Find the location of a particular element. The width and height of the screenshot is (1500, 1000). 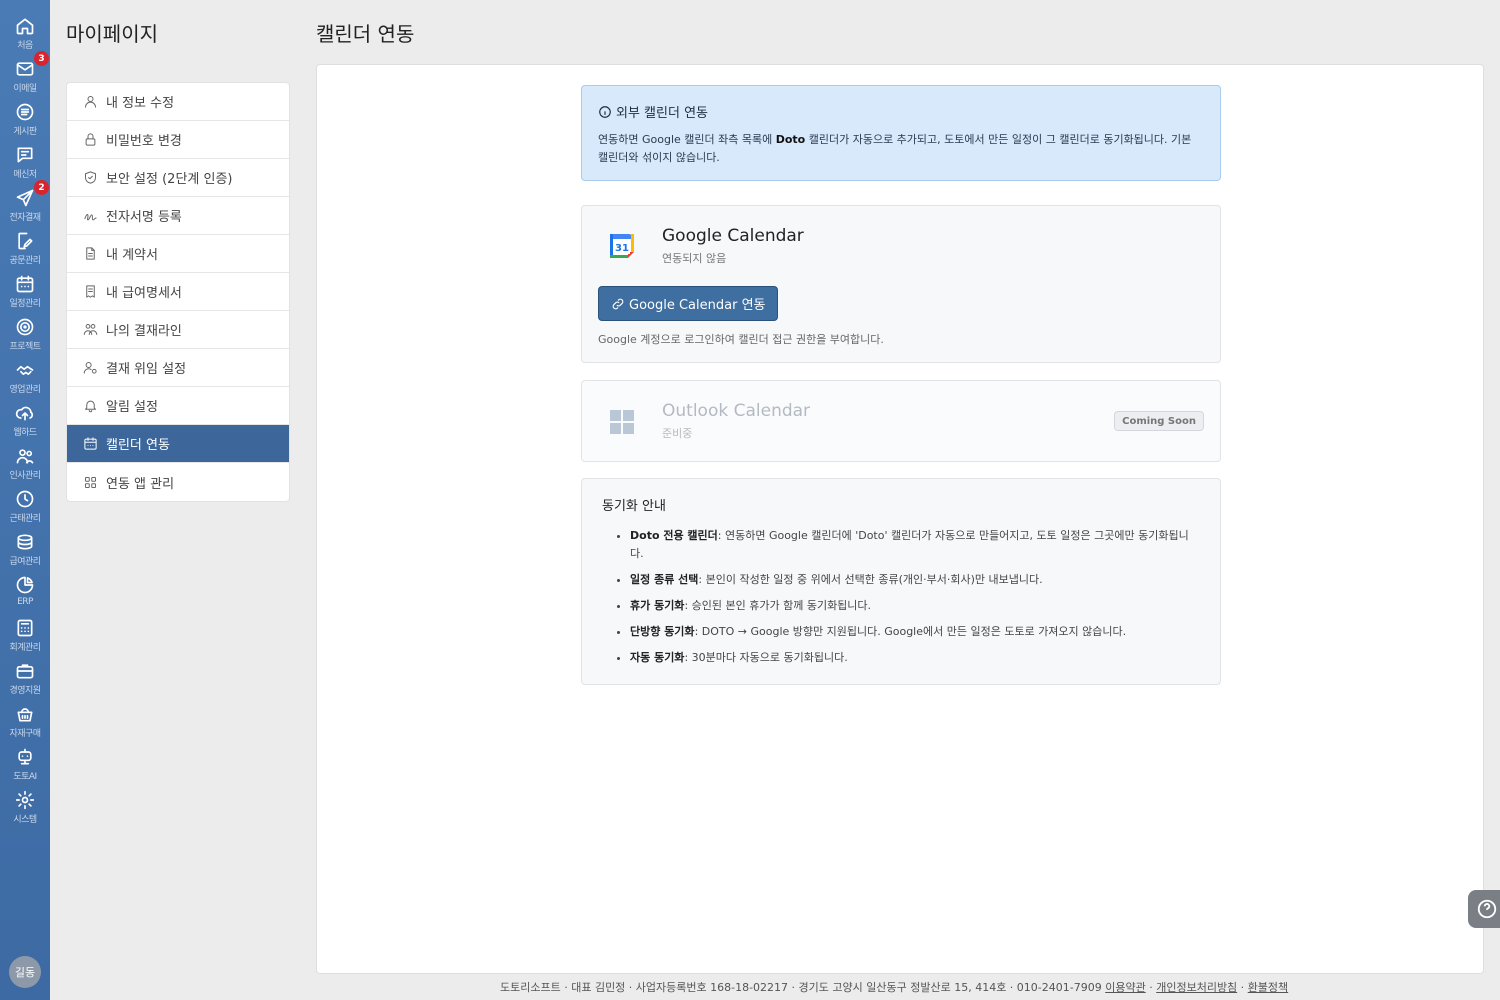

google-connect-button: Google Calendar 연동 is located at coordinates (688, 303).